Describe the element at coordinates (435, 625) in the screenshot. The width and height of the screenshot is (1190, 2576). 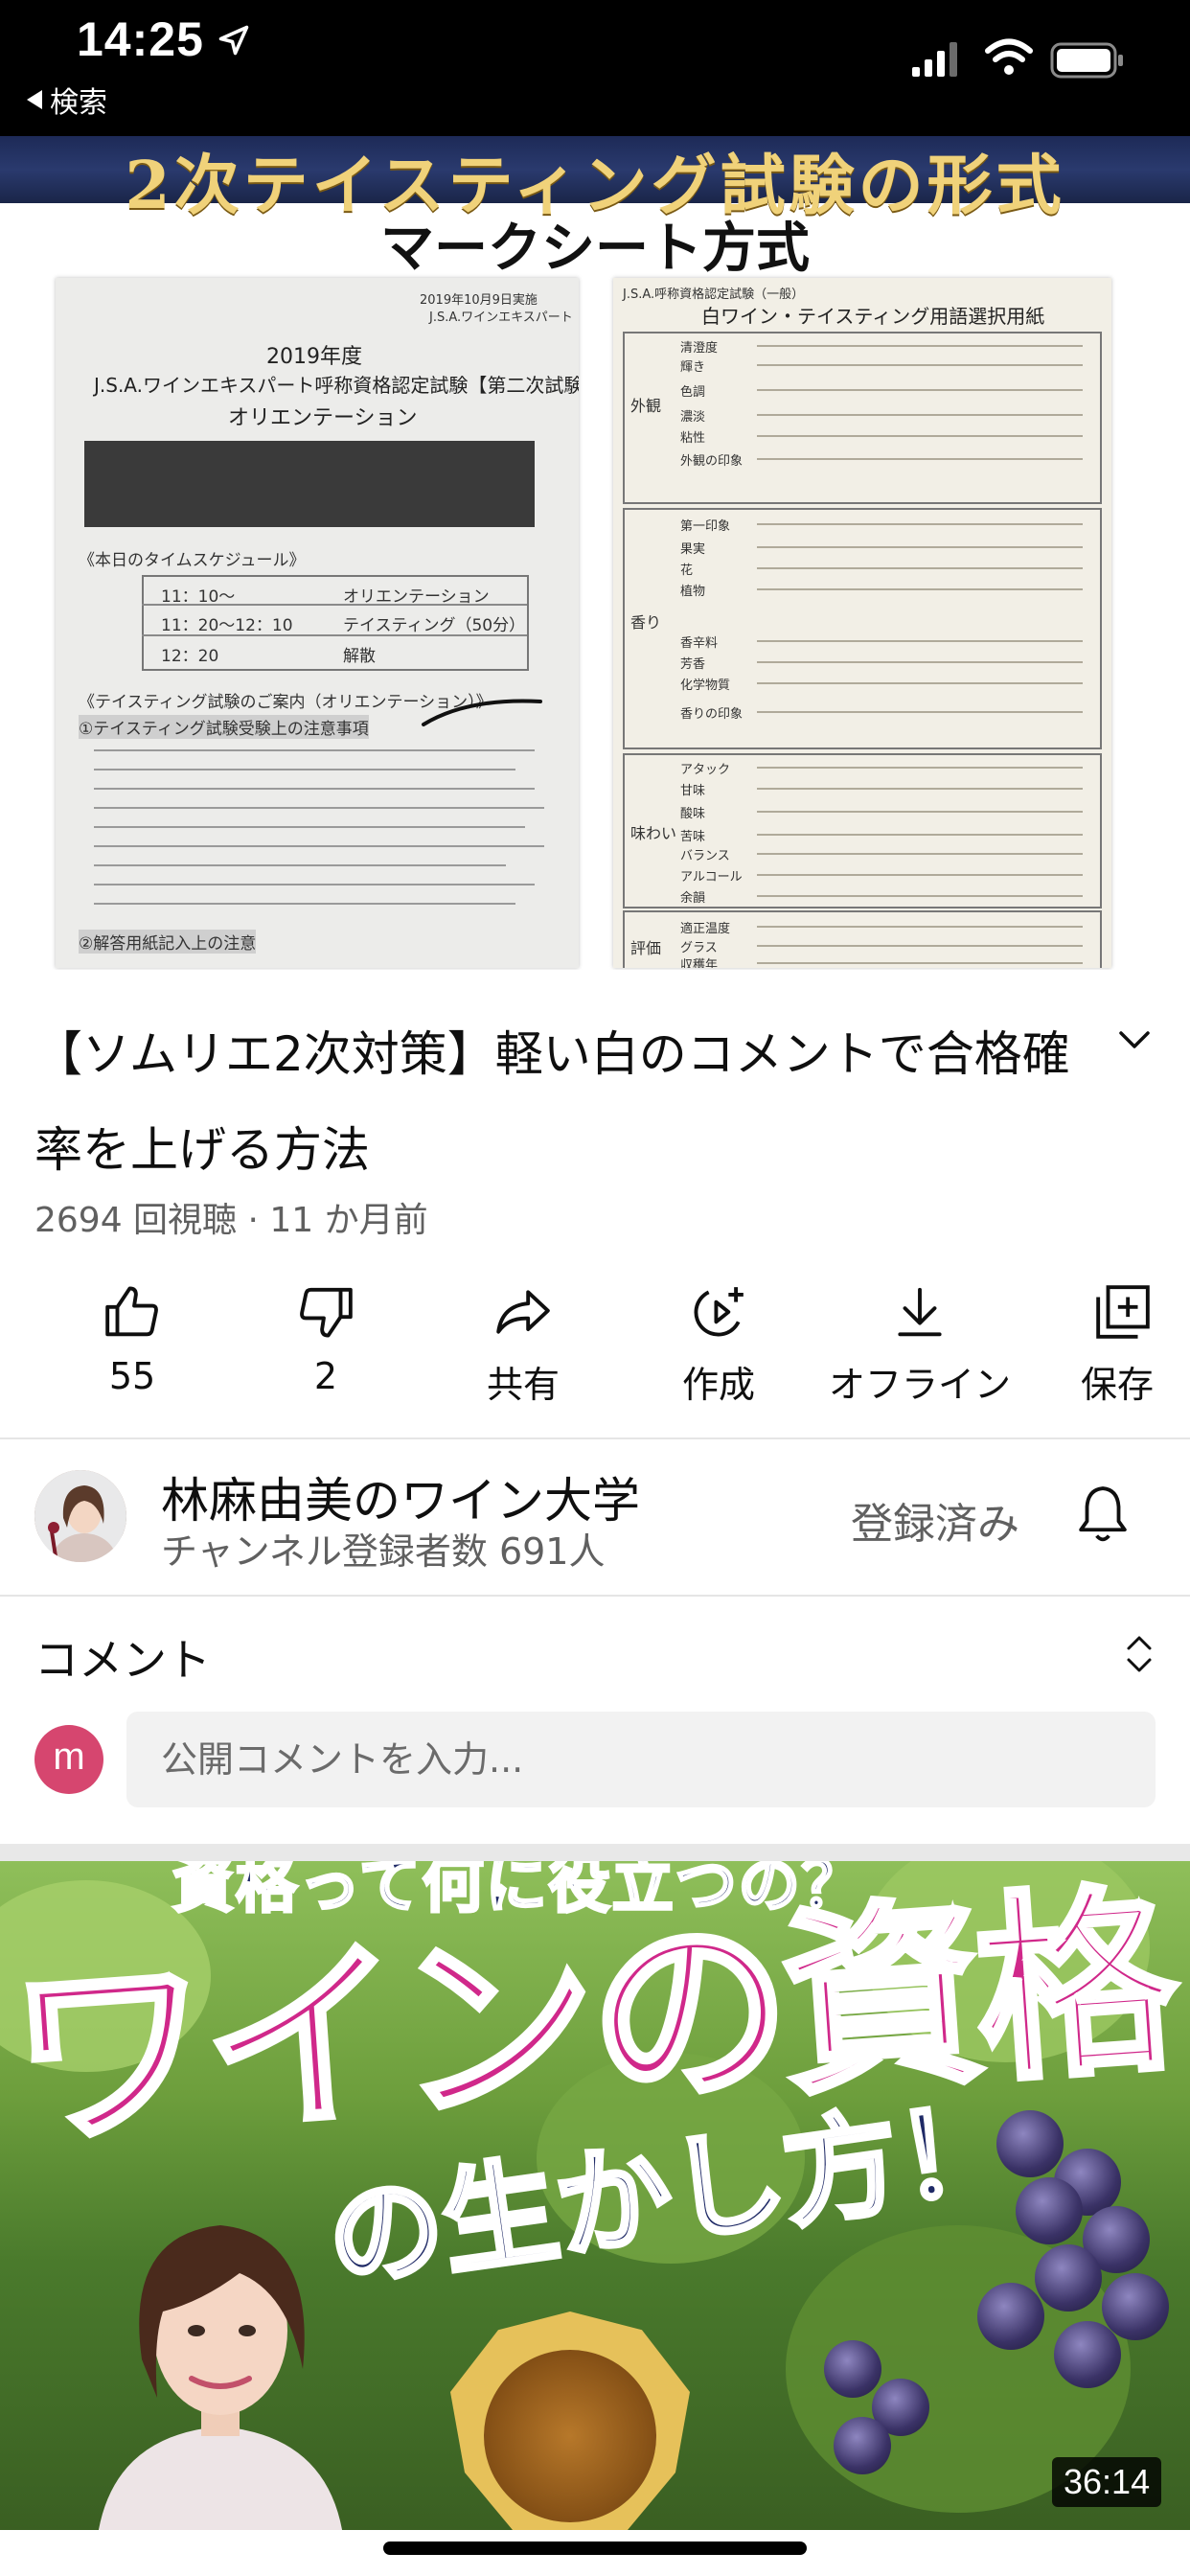
I see `doc-schedule-item: テイスティング（50分）` at that location.